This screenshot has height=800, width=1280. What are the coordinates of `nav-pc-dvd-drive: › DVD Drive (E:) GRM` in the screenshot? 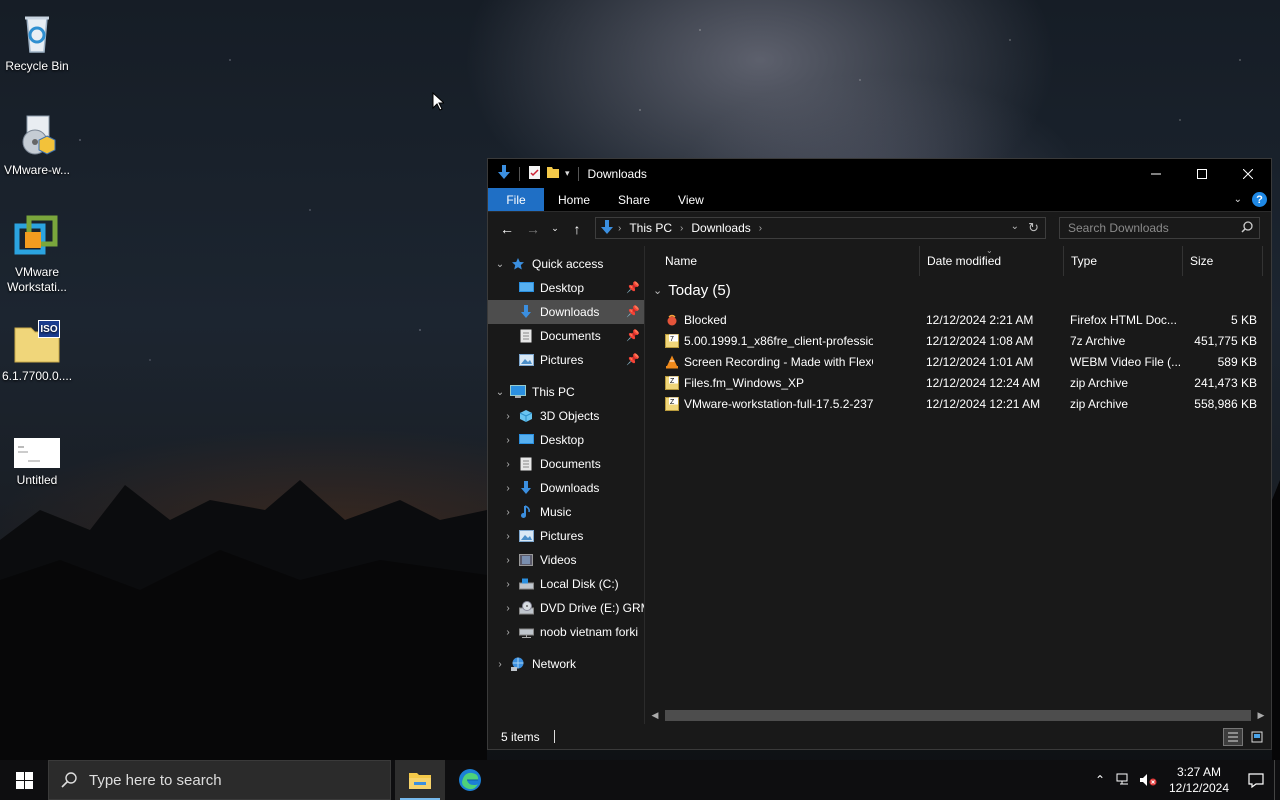 It's located at (566, 608).